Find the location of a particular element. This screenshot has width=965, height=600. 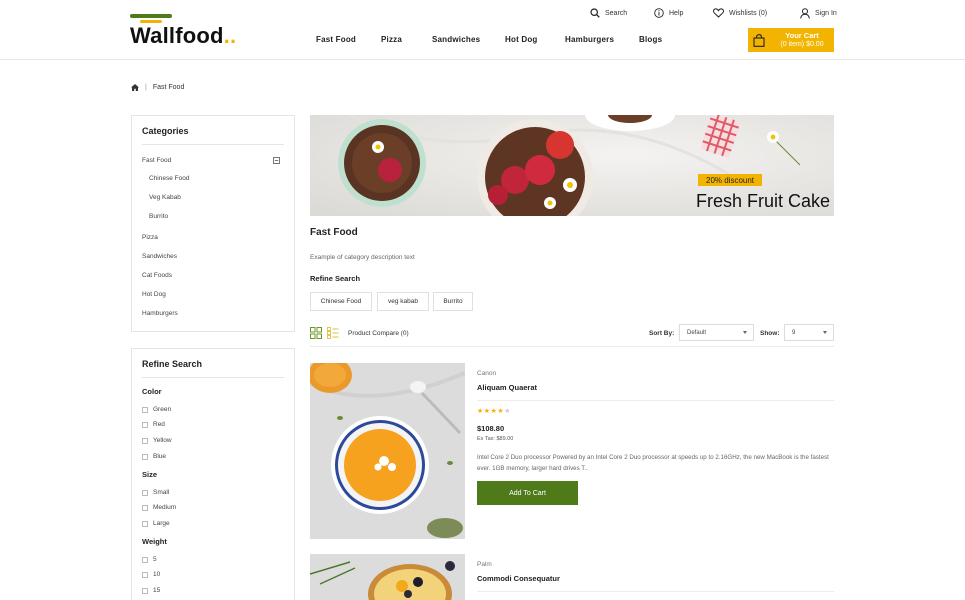

category-veg-kabab: Veg Kabab is located at coordinates (165, 197).